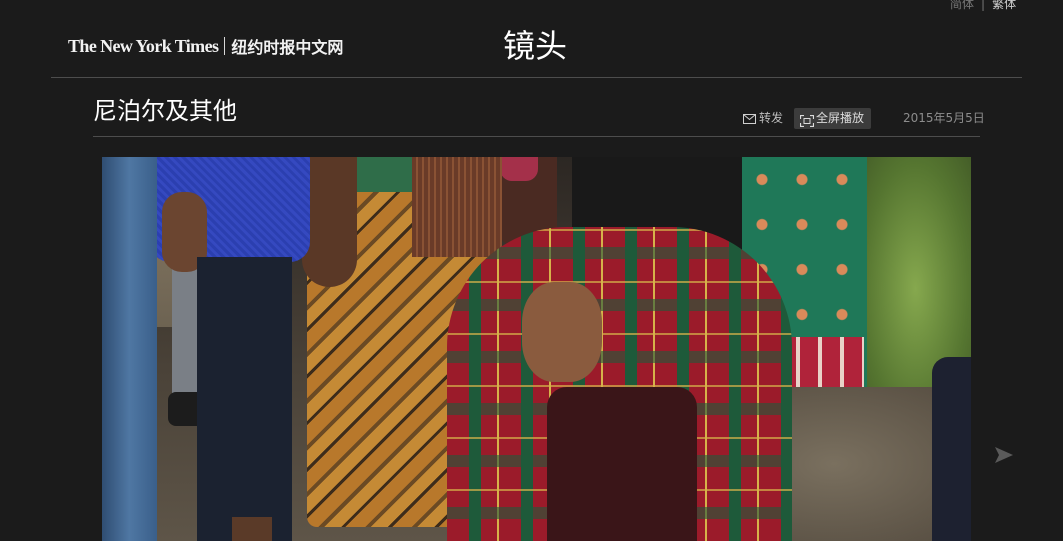 The width and height of the screenshot is (1063, 541). I want to click on fullscreen-icon, so click(807, 121).